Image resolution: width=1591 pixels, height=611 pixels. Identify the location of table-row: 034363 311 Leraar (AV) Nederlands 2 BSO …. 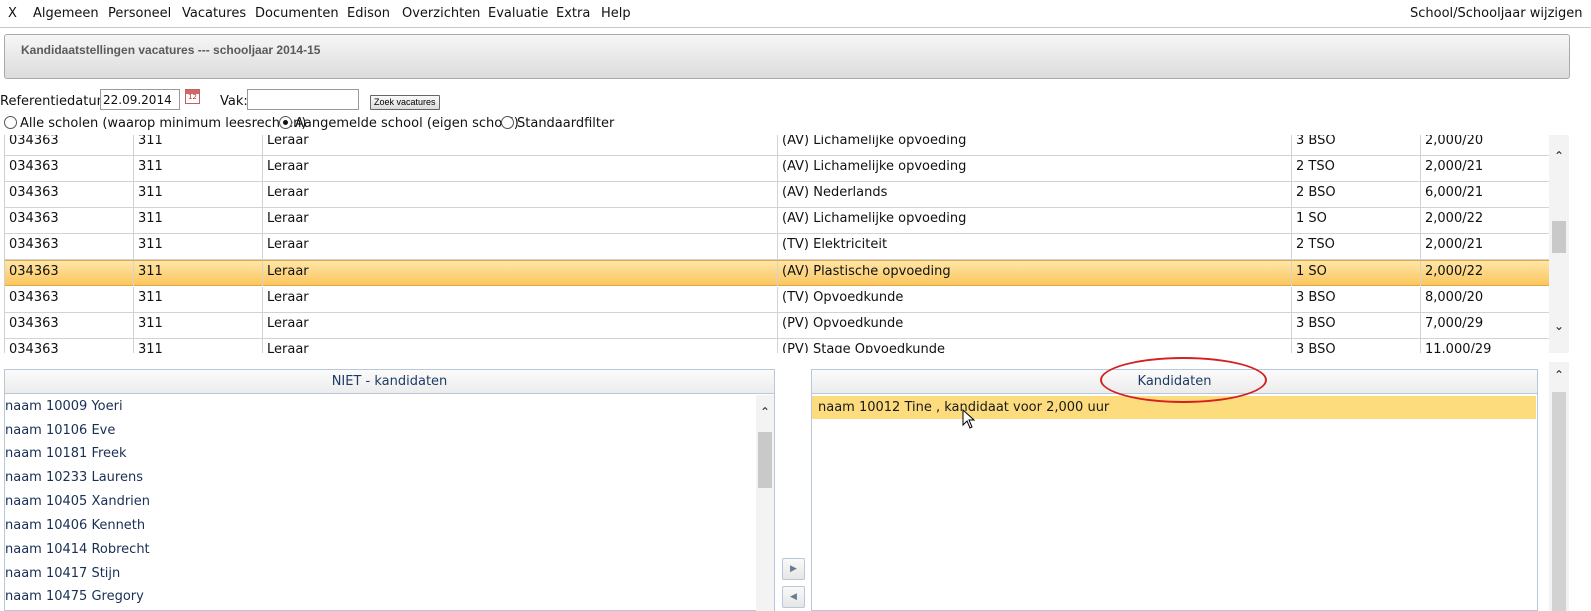
(777, 195).